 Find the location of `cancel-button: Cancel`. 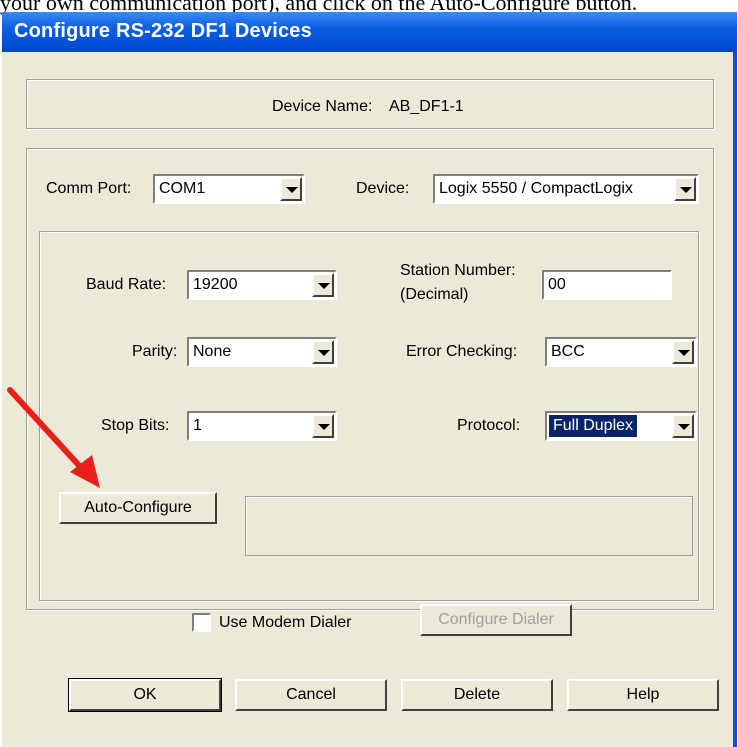

cancel-button: Cancel is located at coordinates (311, 695).